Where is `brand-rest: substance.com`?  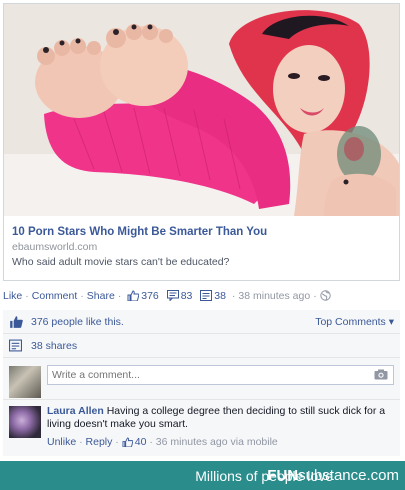 brand-rest: substance.com is located at coordinates (348, 475).